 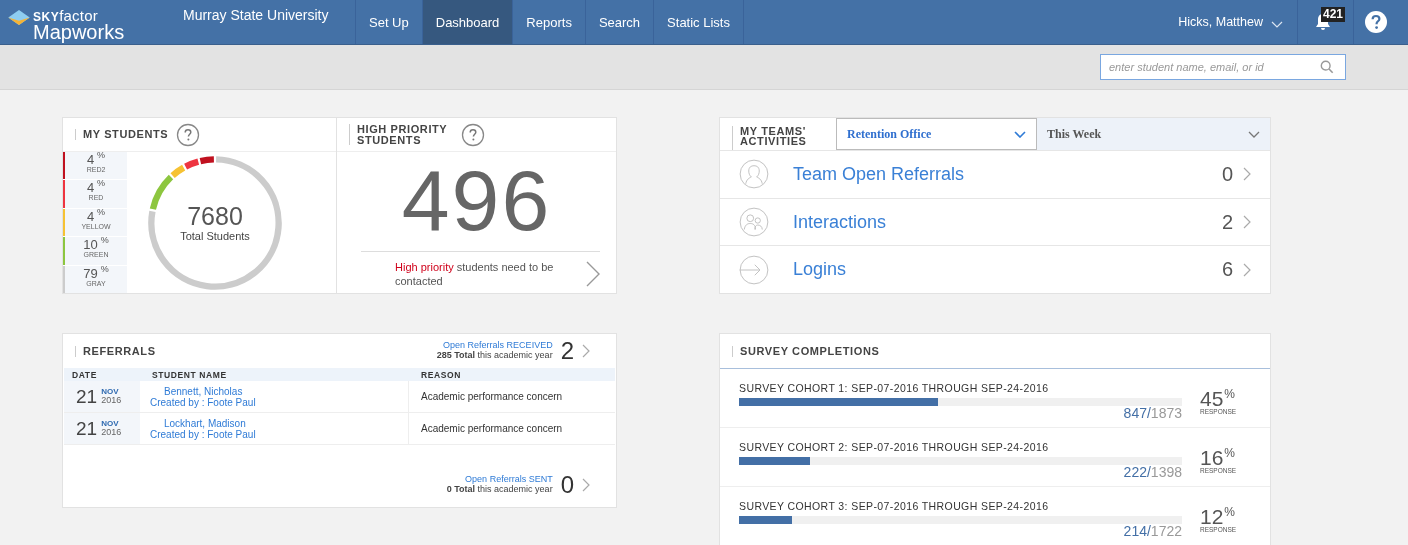 What do you see at coordinates (1166, 472) in the screenshot?
I see `total-count: 1398` at bounding box center [1166, 472].